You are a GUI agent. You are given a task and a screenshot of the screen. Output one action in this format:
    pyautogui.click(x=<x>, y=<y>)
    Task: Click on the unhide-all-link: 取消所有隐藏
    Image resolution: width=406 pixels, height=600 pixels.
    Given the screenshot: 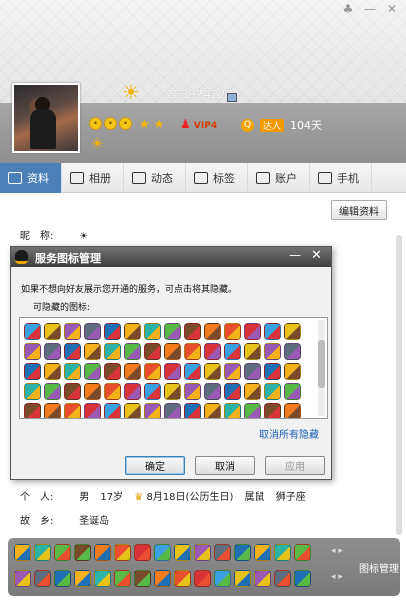 What is the action you would take?
    pyautogui.click(x=289, y=433)
    